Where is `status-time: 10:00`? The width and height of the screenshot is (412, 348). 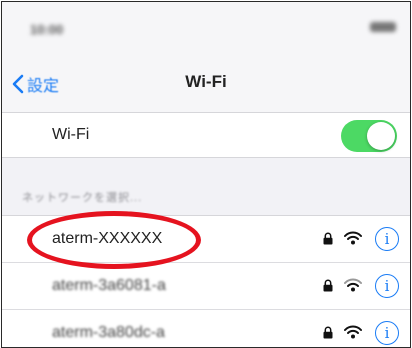 status-time: 10:00 is located at coordinates (47, 29).